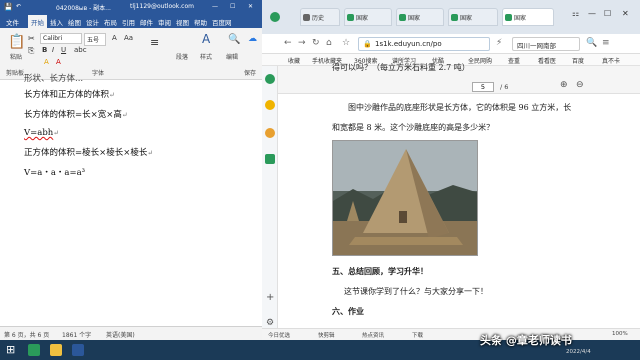 This screenshot has width=640, height=360. I want to click on tab-mailings: 邮件, so click(146, 22).